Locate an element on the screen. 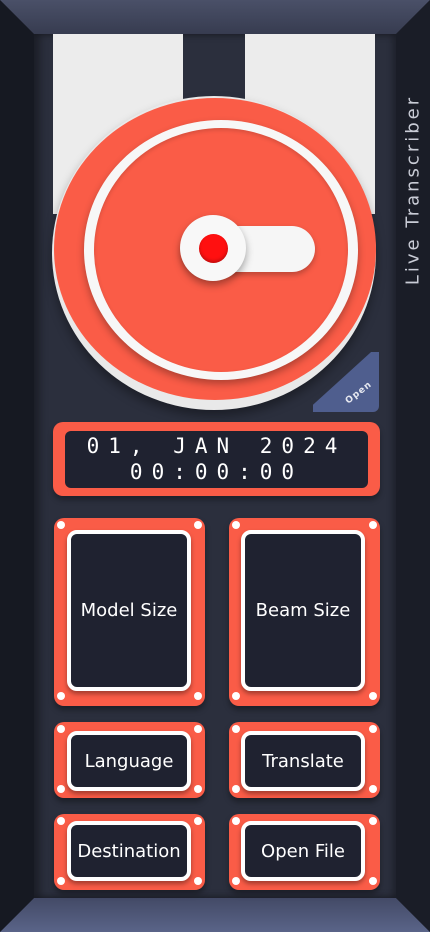 The image size is (430, 932). frame-bevel-bottom is located at coordinates (215, 915).